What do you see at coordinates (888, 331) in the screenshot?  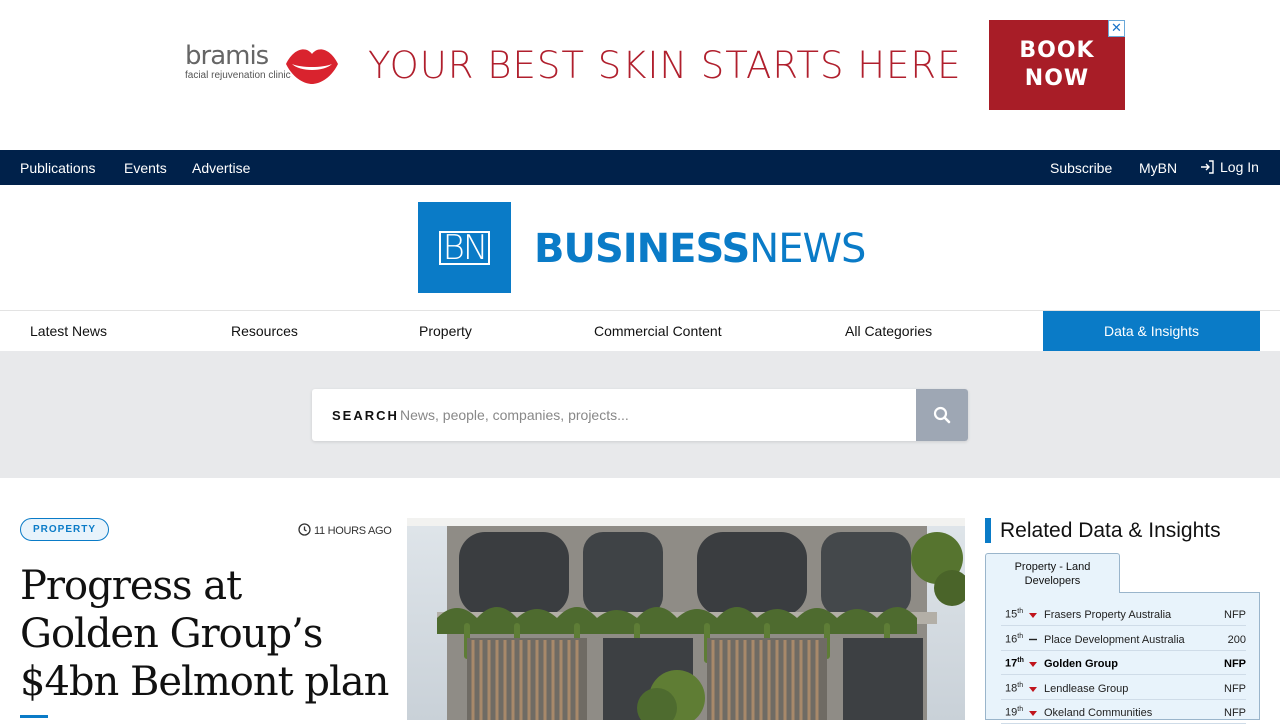 I see `nav-all-categories: All Categories` at bounding box center [888, 331].